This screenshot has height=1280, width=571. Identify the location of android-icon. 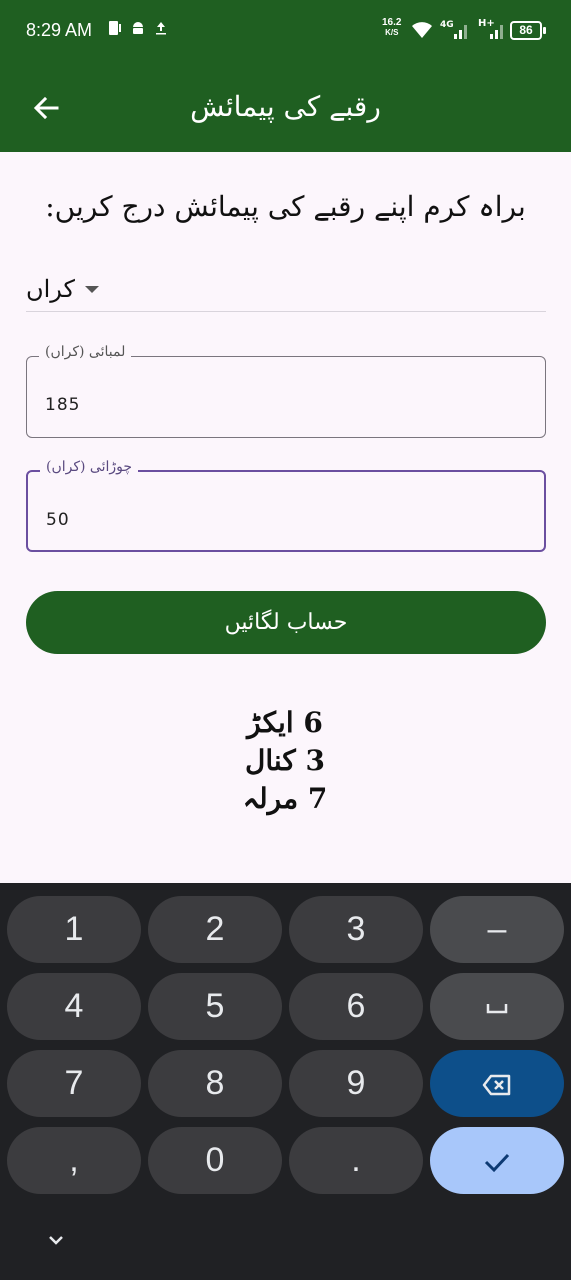
(138, 28).